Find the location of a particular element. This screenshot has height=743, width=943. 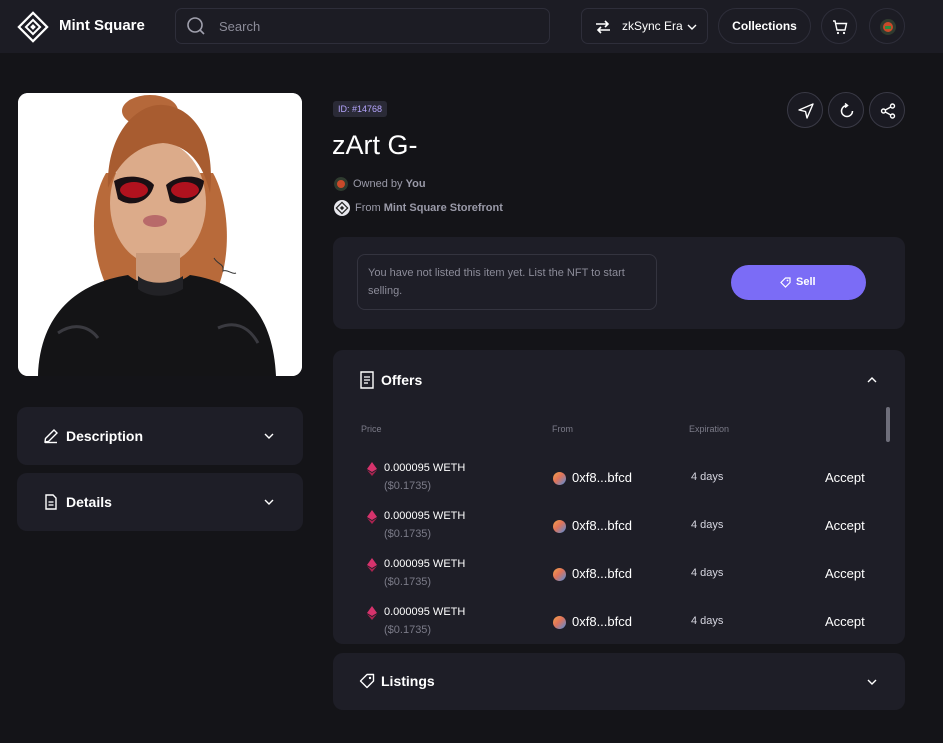

owner-link: You is located at coordinates (416, 184).